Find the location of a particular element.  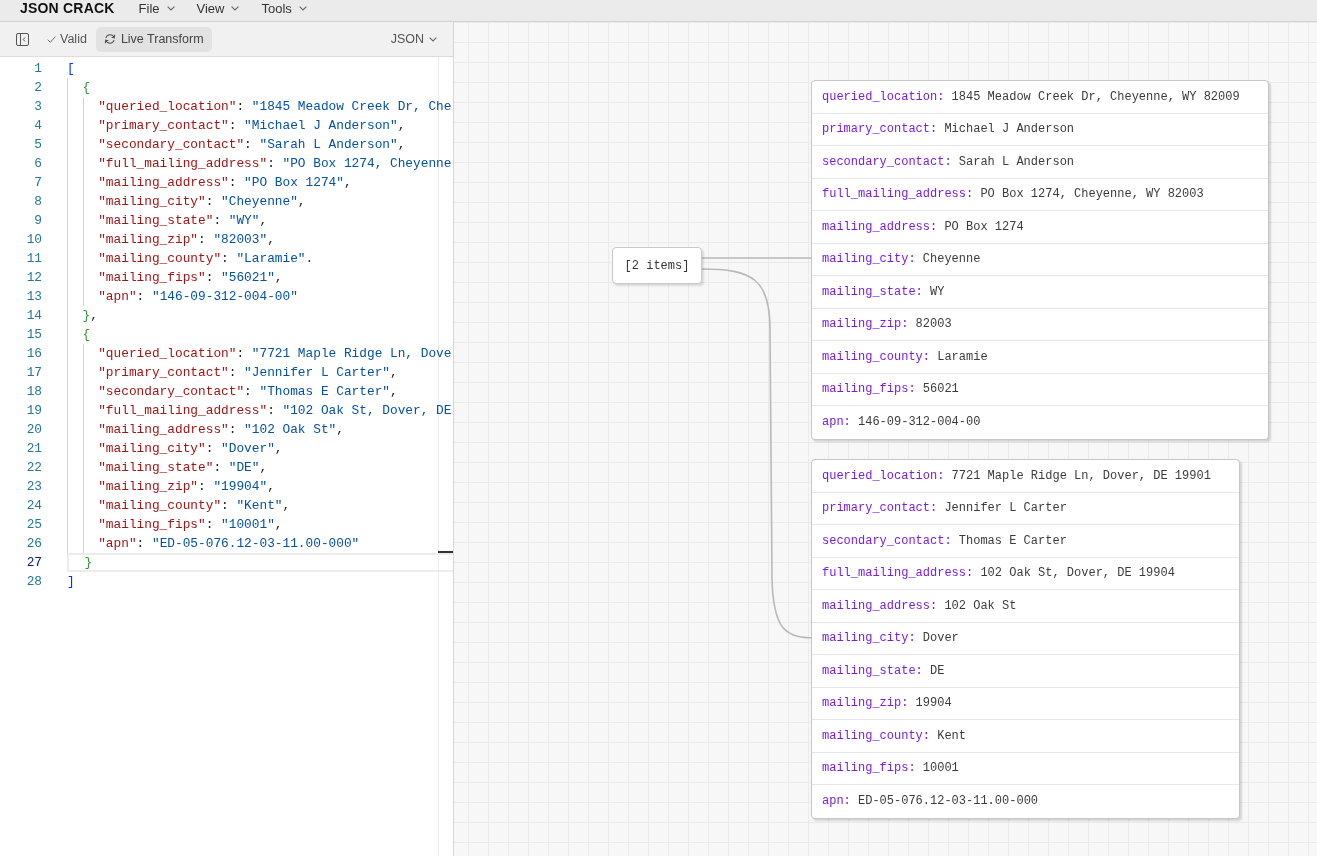

code-line: "full_mailing_address": "102 Oak St, Dover, DE is located at coordinates (275, 411).